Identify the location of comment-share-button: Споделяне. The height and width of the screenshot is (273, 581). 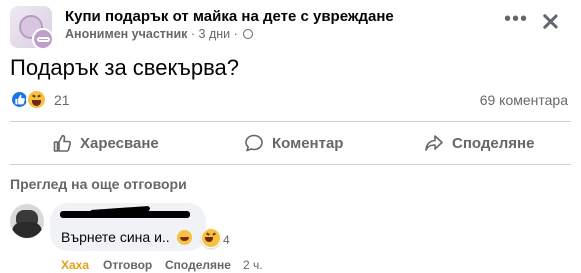
(204, 265).